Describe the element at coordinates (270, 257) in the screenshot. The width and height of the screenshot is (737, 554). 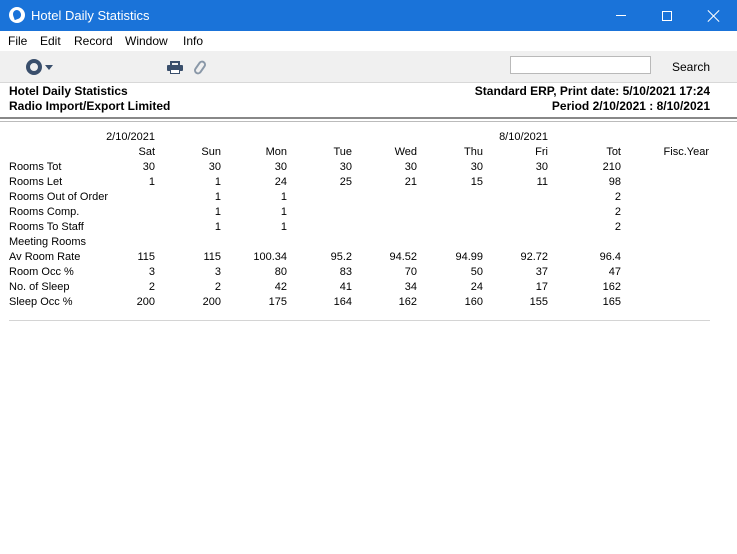
I see `table-cell: 100.34` at that location.